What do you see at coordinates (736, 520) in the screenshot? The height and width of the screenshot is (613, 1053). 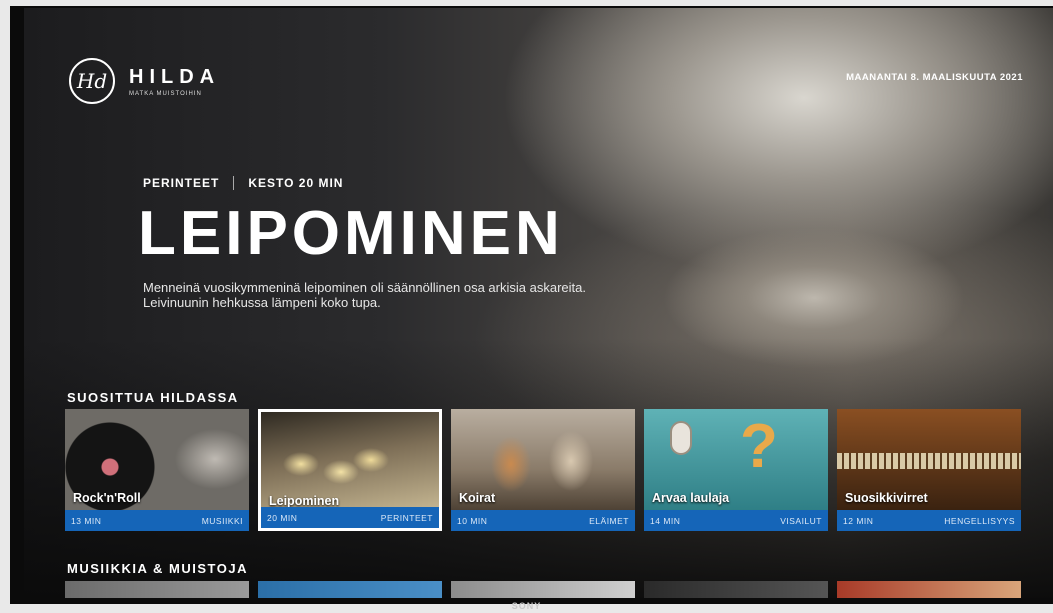 I see `card-info-bar: 14 MIN VISAILUT` at bounding box center [736, 520].